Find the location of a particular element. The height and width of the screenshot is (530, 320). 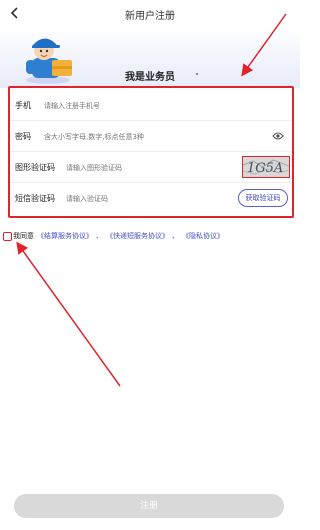

register-button: 注册 is located at coordinates (149, 506).